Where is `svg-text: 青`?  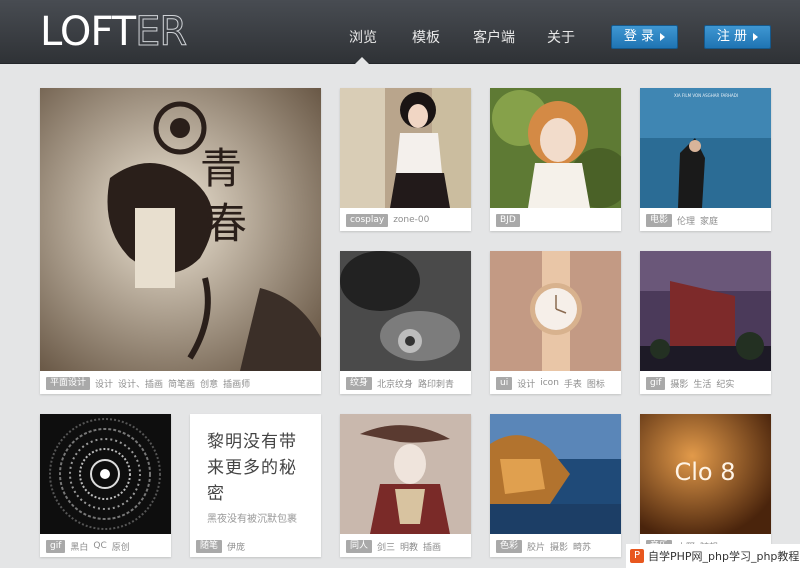
svg-text: 青 is located at coordinates (221, 168).